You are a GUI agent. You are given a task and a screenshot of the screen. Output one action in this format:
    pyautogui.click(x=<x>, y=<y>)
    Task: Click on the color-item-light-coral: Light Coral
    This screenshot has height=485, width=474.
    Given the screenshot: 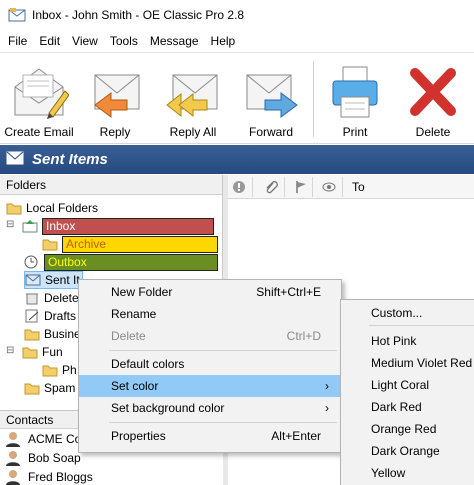 What is the action you would take?
    pyautogui.click(x=400, y=385)
    